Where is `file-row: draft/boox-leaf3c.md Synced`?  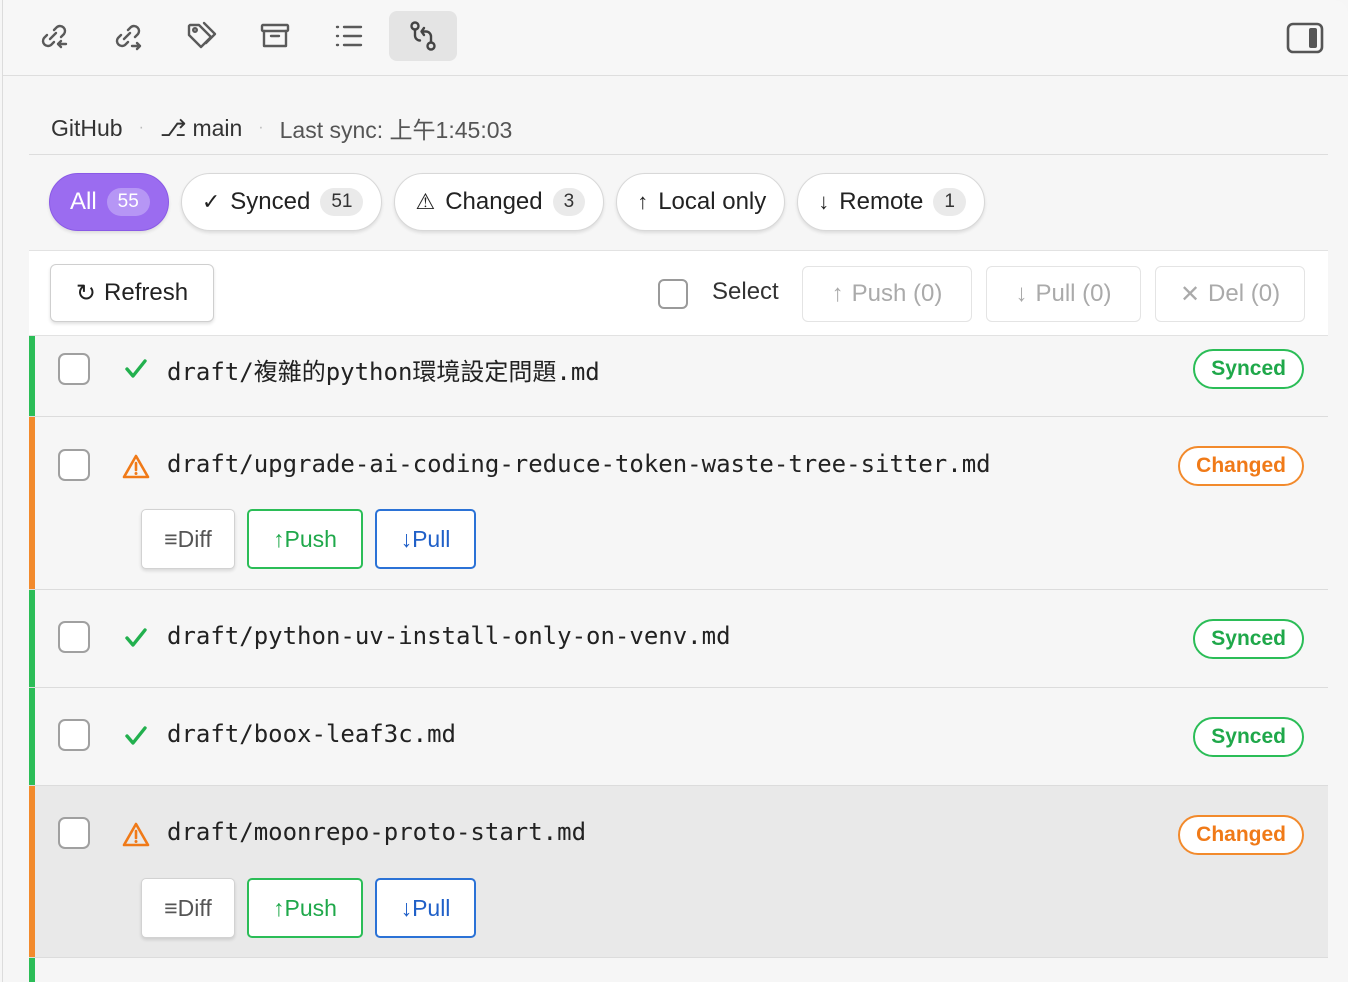
file-row: draft/boox-leaf3c.md Synced is located at coordinates (678, 737).